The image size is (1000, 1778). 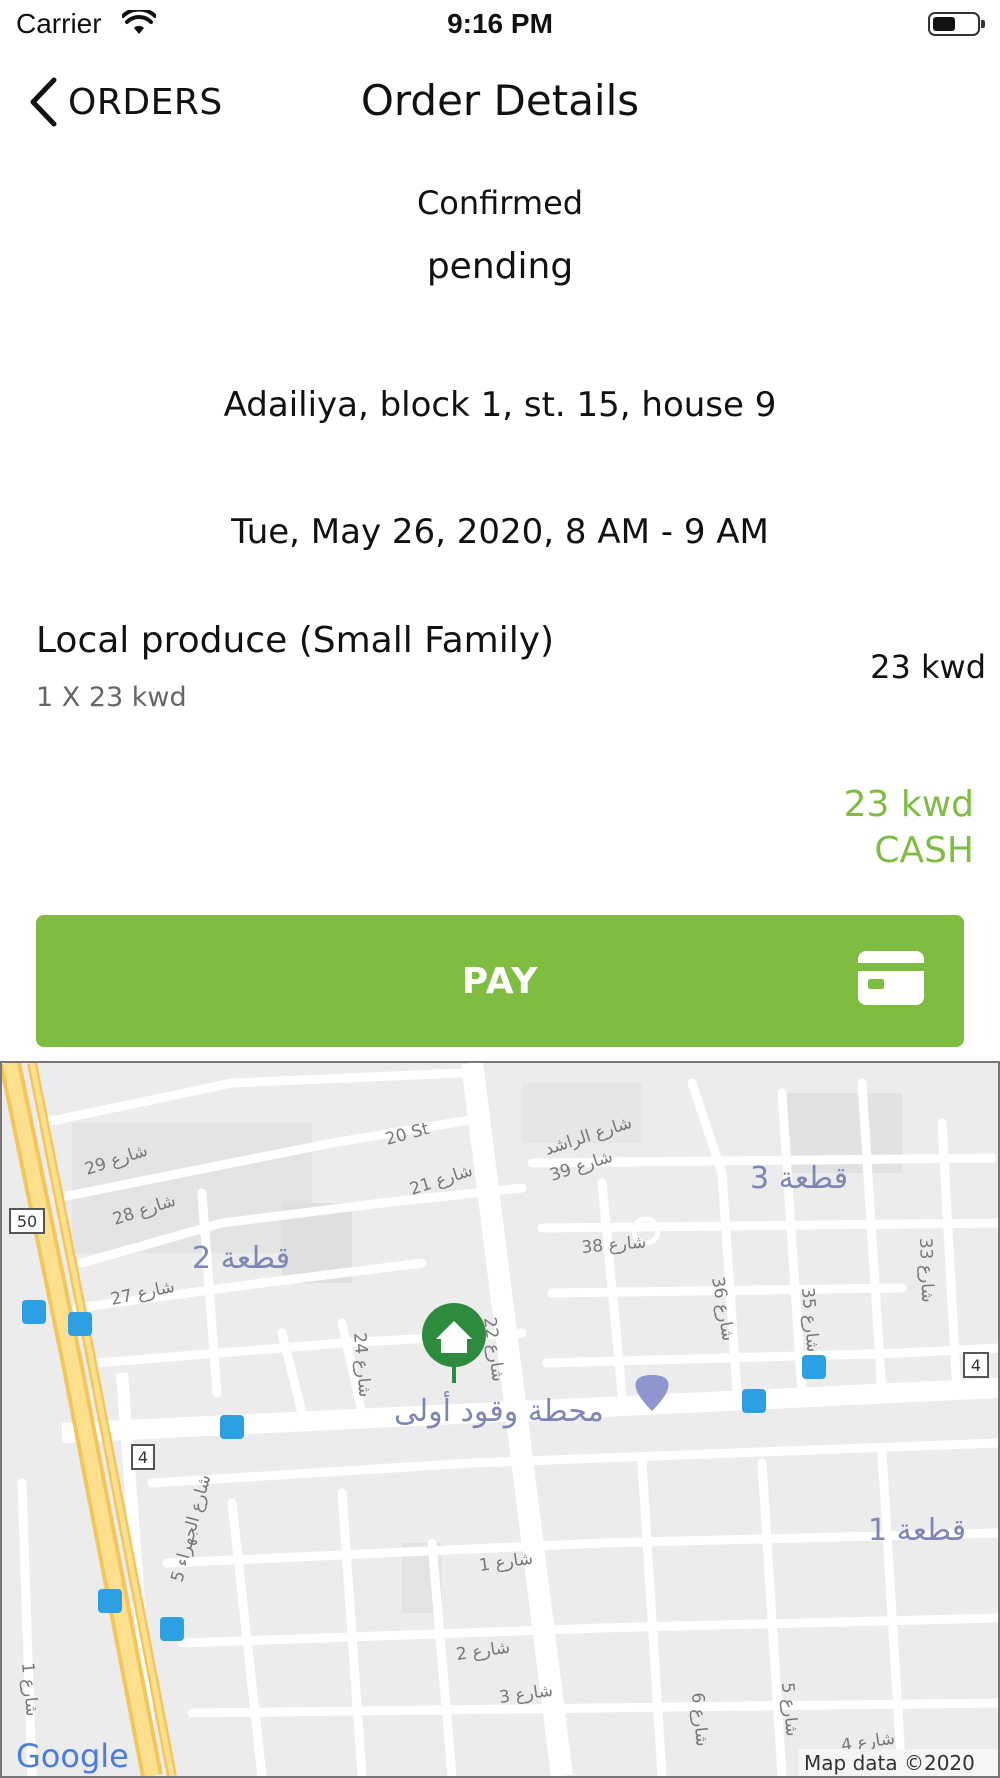 What do you see at coordinates (499, 1409) in the screenshot?
I see `map-label-station: محطة وقود أولى` at bounding box center [499, 1409].